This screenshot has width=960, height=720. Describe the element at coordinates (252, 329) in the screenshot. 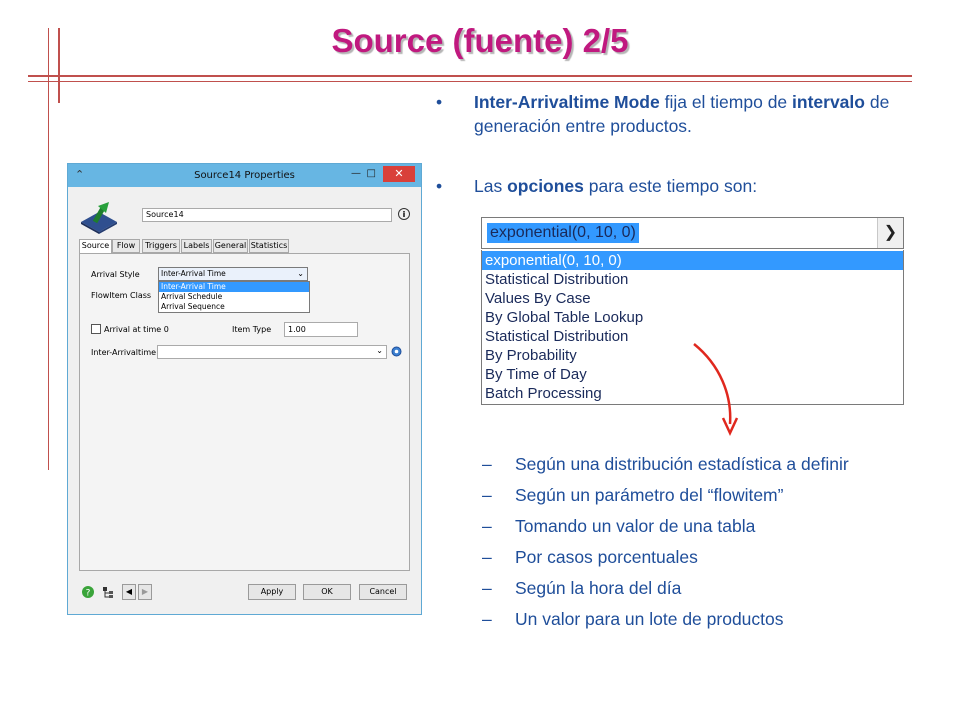

I see `item-type-label: Item Type` at that location.